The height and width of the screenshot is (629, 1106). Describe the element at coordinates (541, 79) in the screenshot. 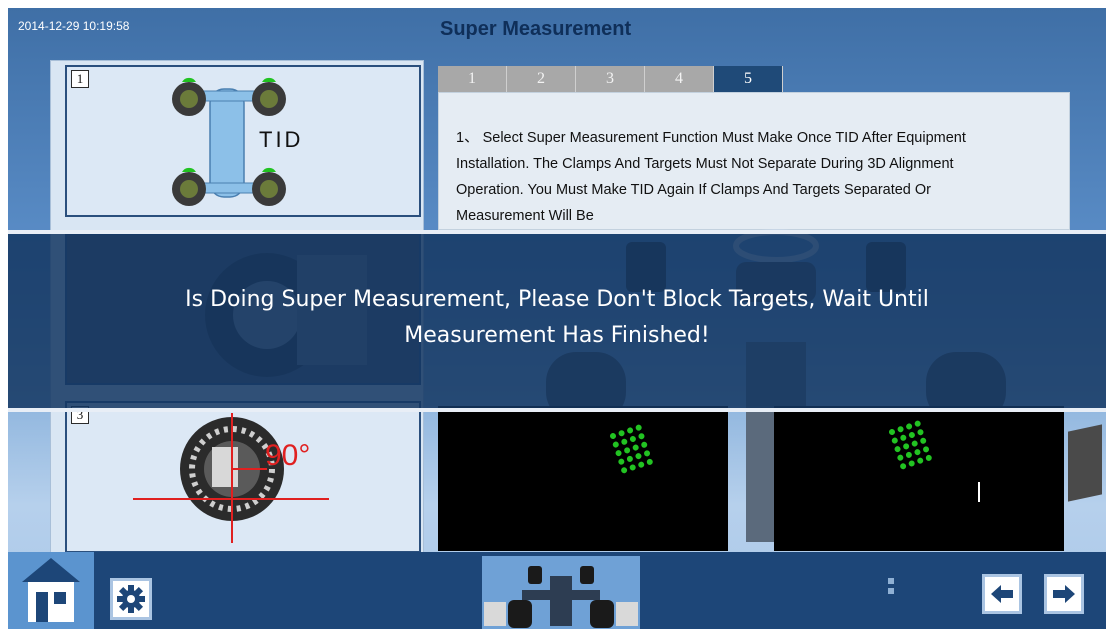

I see `tab-2: 2` at that location.